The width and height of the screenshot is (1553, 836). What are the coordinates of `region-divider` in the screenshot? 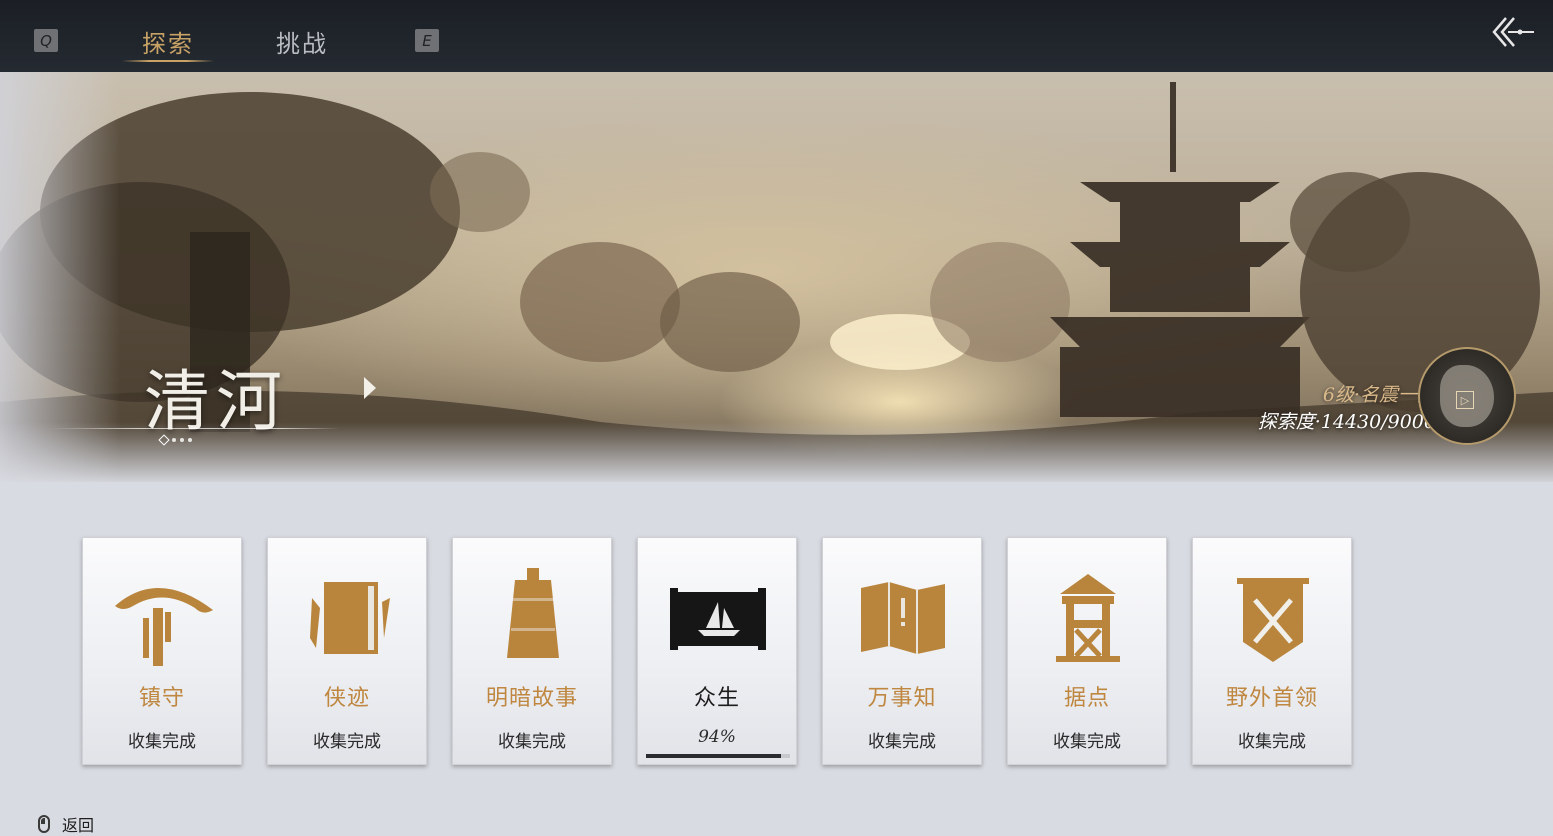 It's located at (195, 428).